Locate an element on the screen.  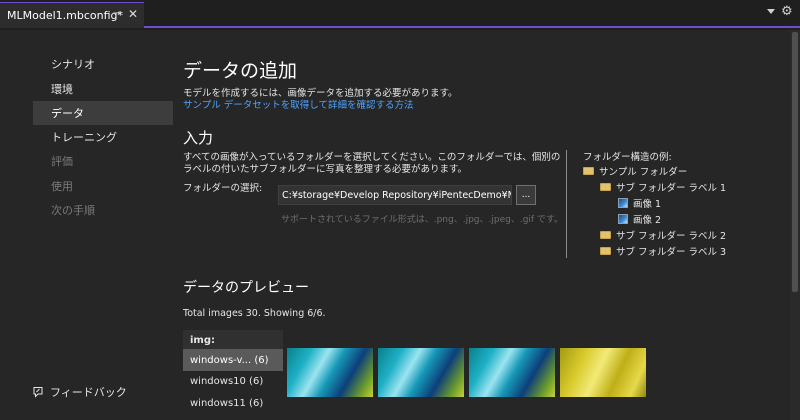
tree-item-label: 画像 2 is located at coordinates (647, 220).